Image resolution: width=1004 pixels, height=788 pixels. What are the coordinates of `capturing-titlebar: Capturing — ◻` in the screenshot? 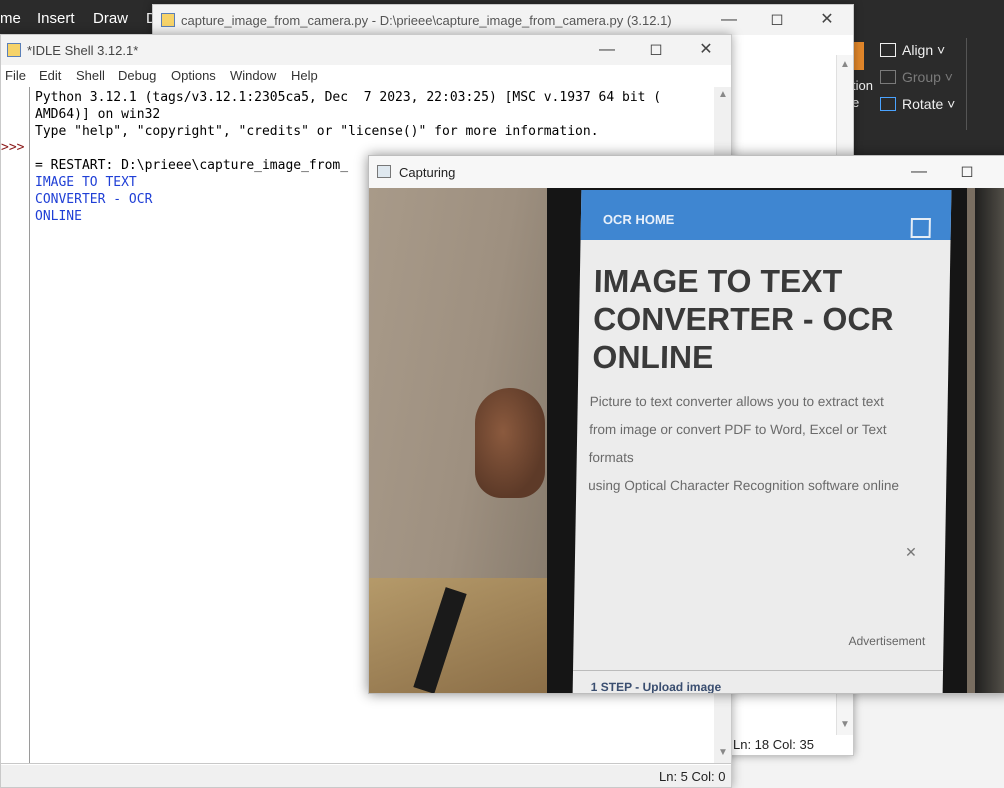 It's located at (686, 172).